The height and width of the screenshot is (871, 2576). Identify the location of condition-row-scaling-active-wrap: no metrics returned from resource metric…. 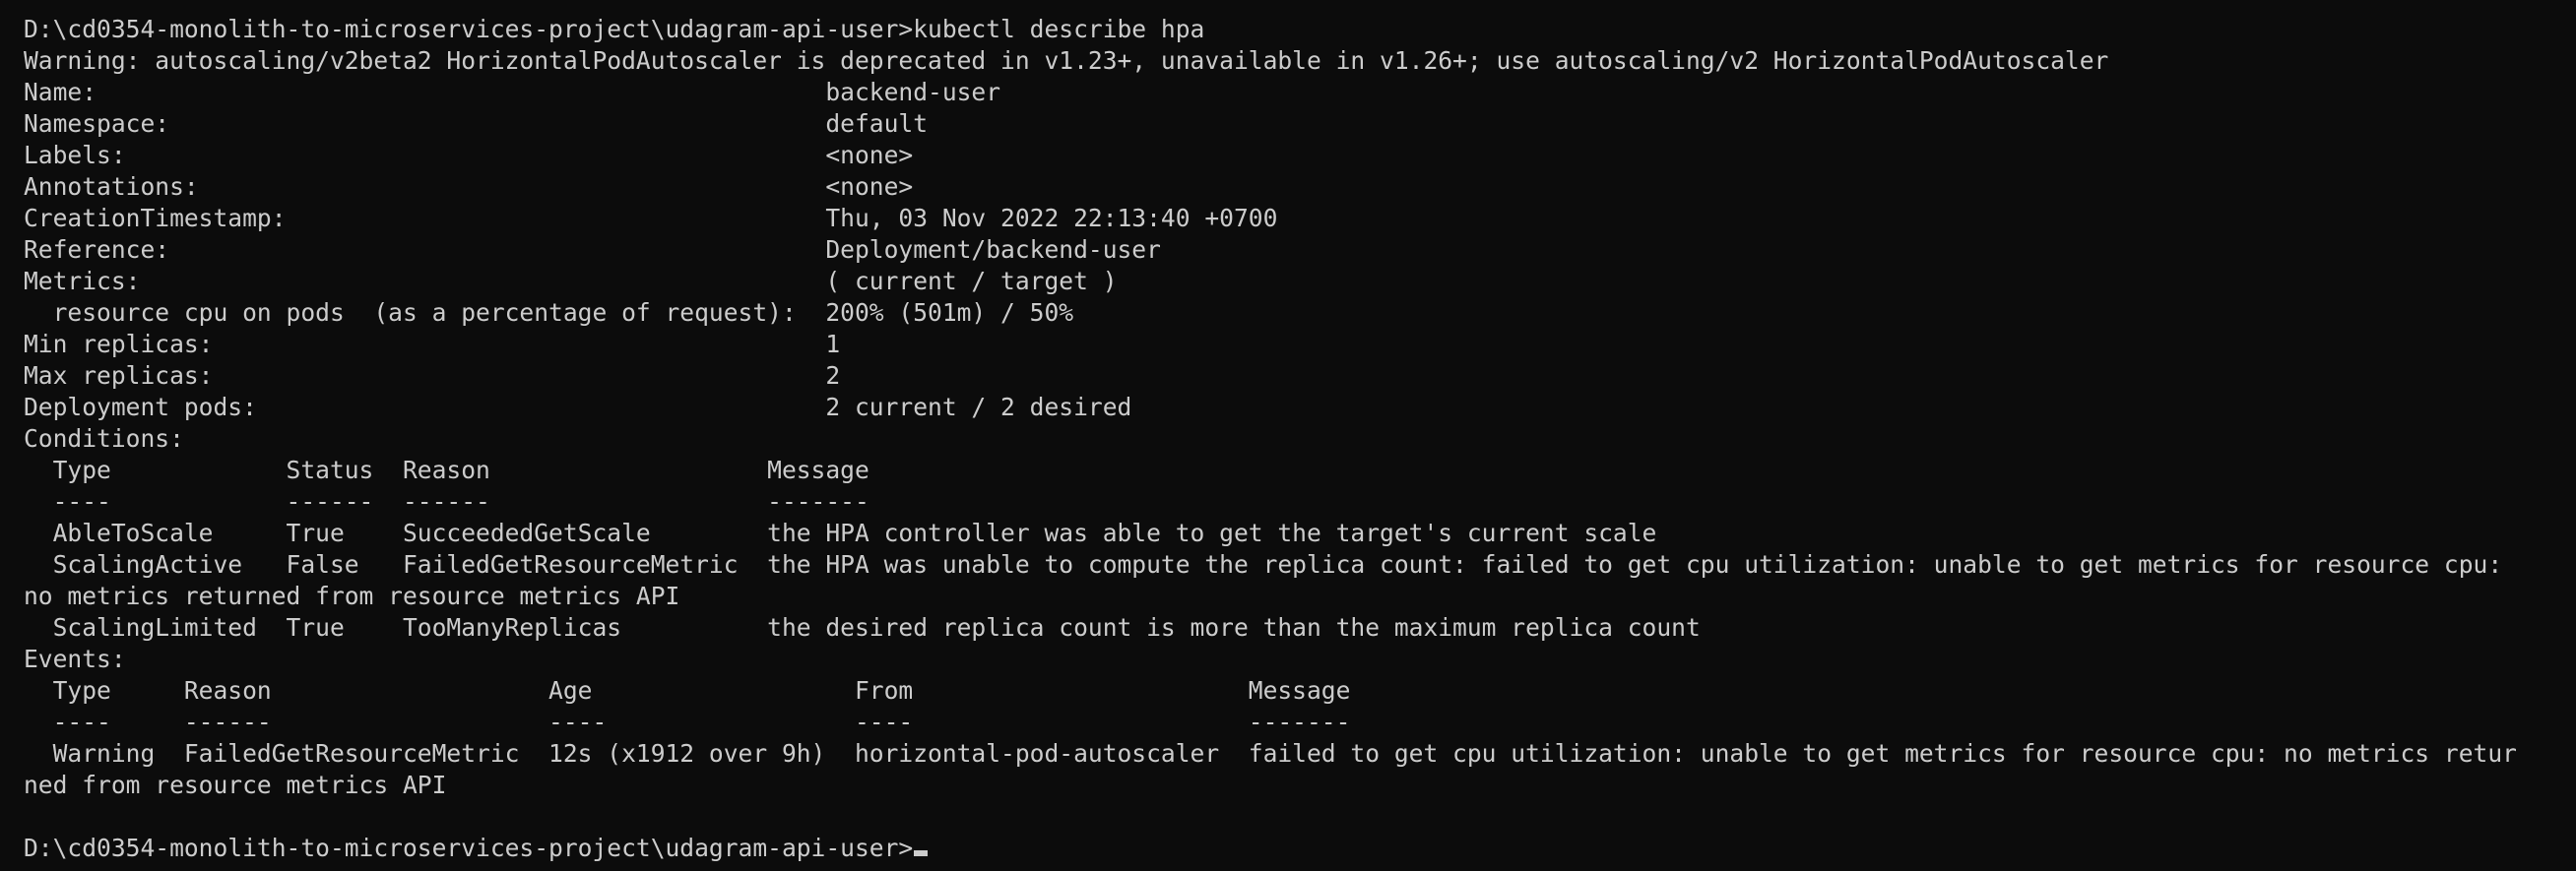
(352, 596).